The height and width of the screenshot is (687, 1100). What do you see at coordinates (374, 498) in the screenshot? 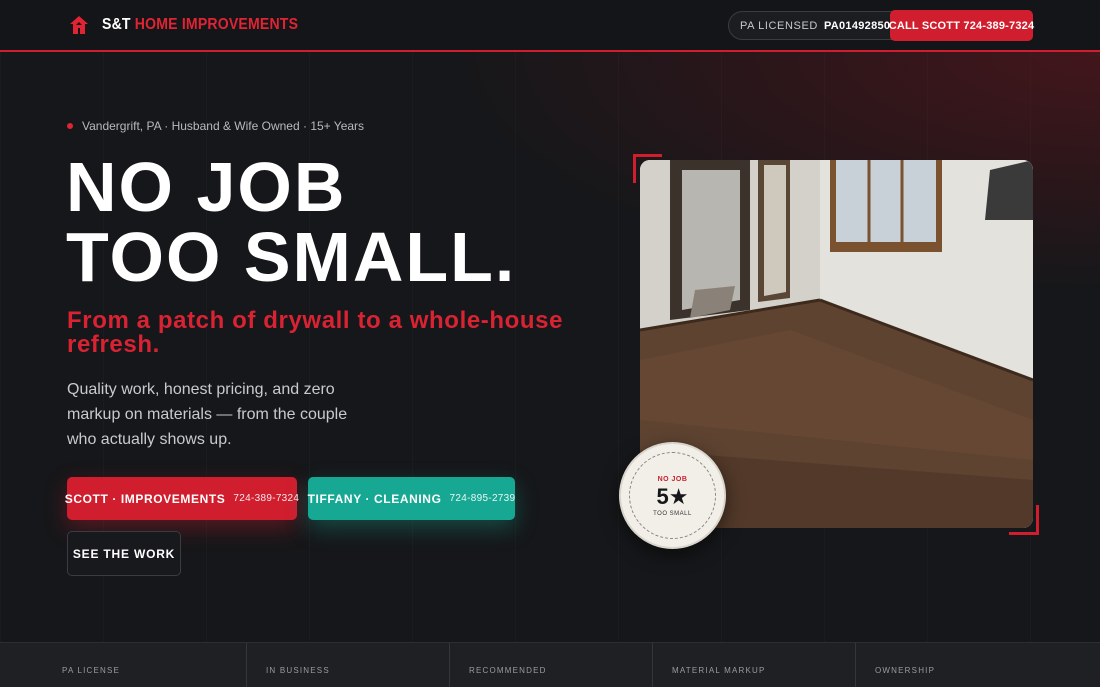
I see `tiffany-button-label: TIFFANY · CLEANING` at bounding box center [374, 498].